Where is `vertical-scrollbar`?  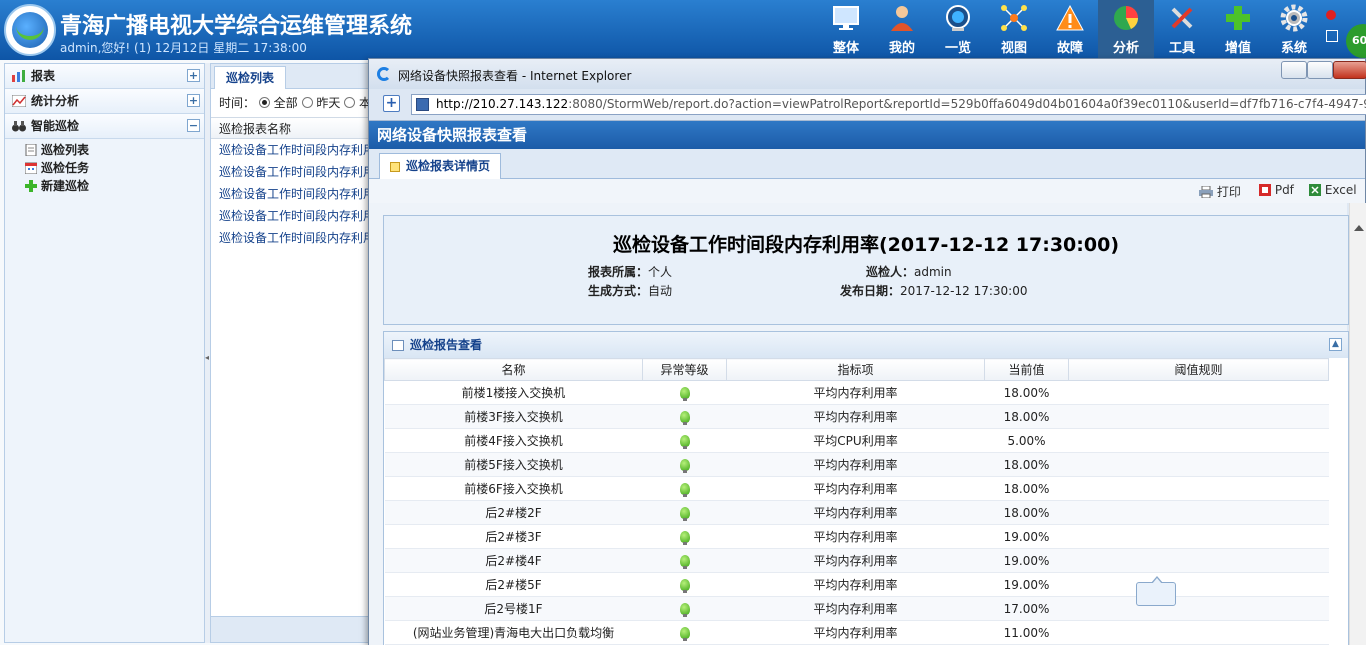 vertical-scrollbar is located at coordinates (1357, 424).